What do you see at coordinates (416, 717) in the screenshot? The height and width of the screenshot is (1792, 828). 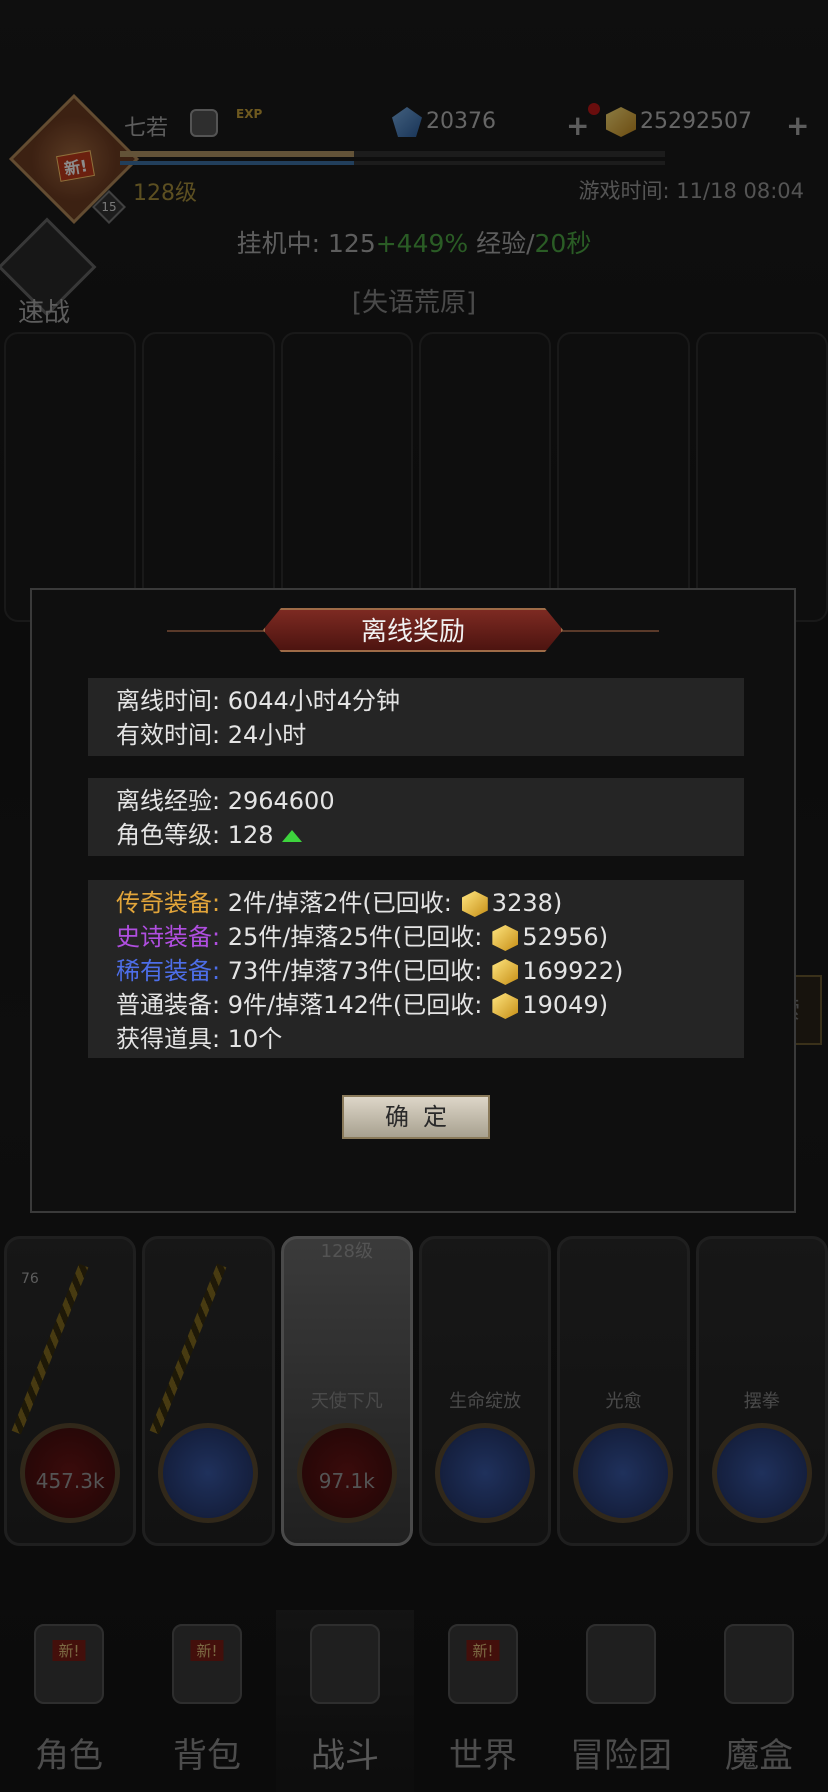 I see `offline-time-panel: 离线时间: 6044小时4分钟 有效时间: 24小时` at bounding box center [416, 717].